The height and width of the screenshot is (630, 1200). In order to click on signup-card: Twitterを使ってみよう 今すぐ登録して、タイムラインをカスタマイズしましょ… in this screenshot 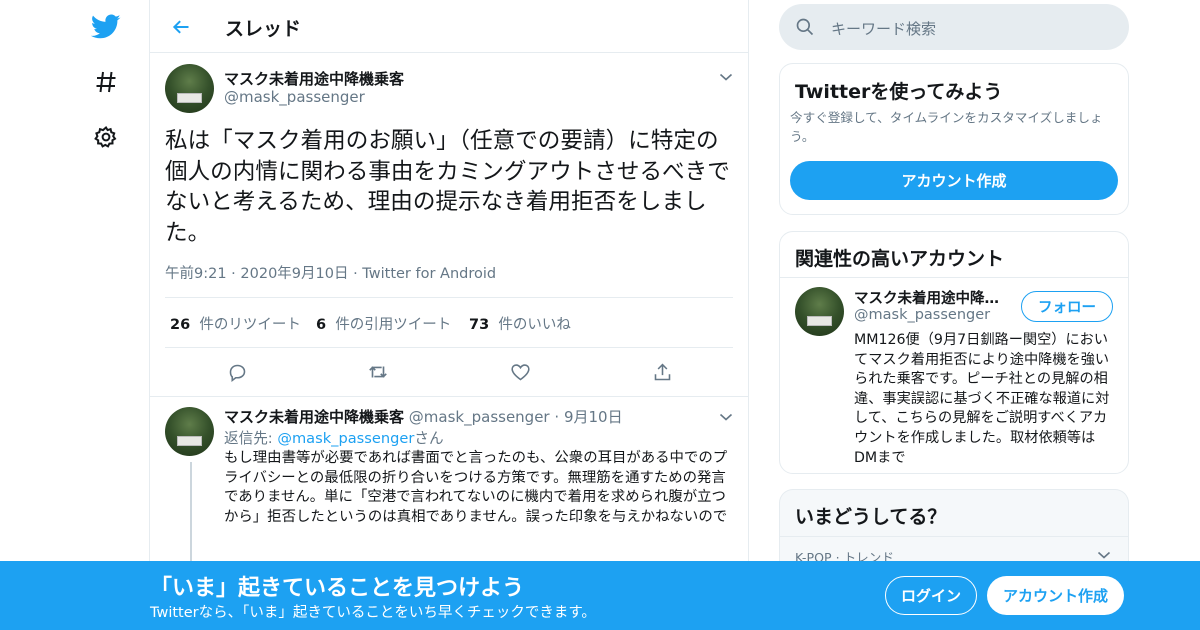, I will do `click(954, 139)`.